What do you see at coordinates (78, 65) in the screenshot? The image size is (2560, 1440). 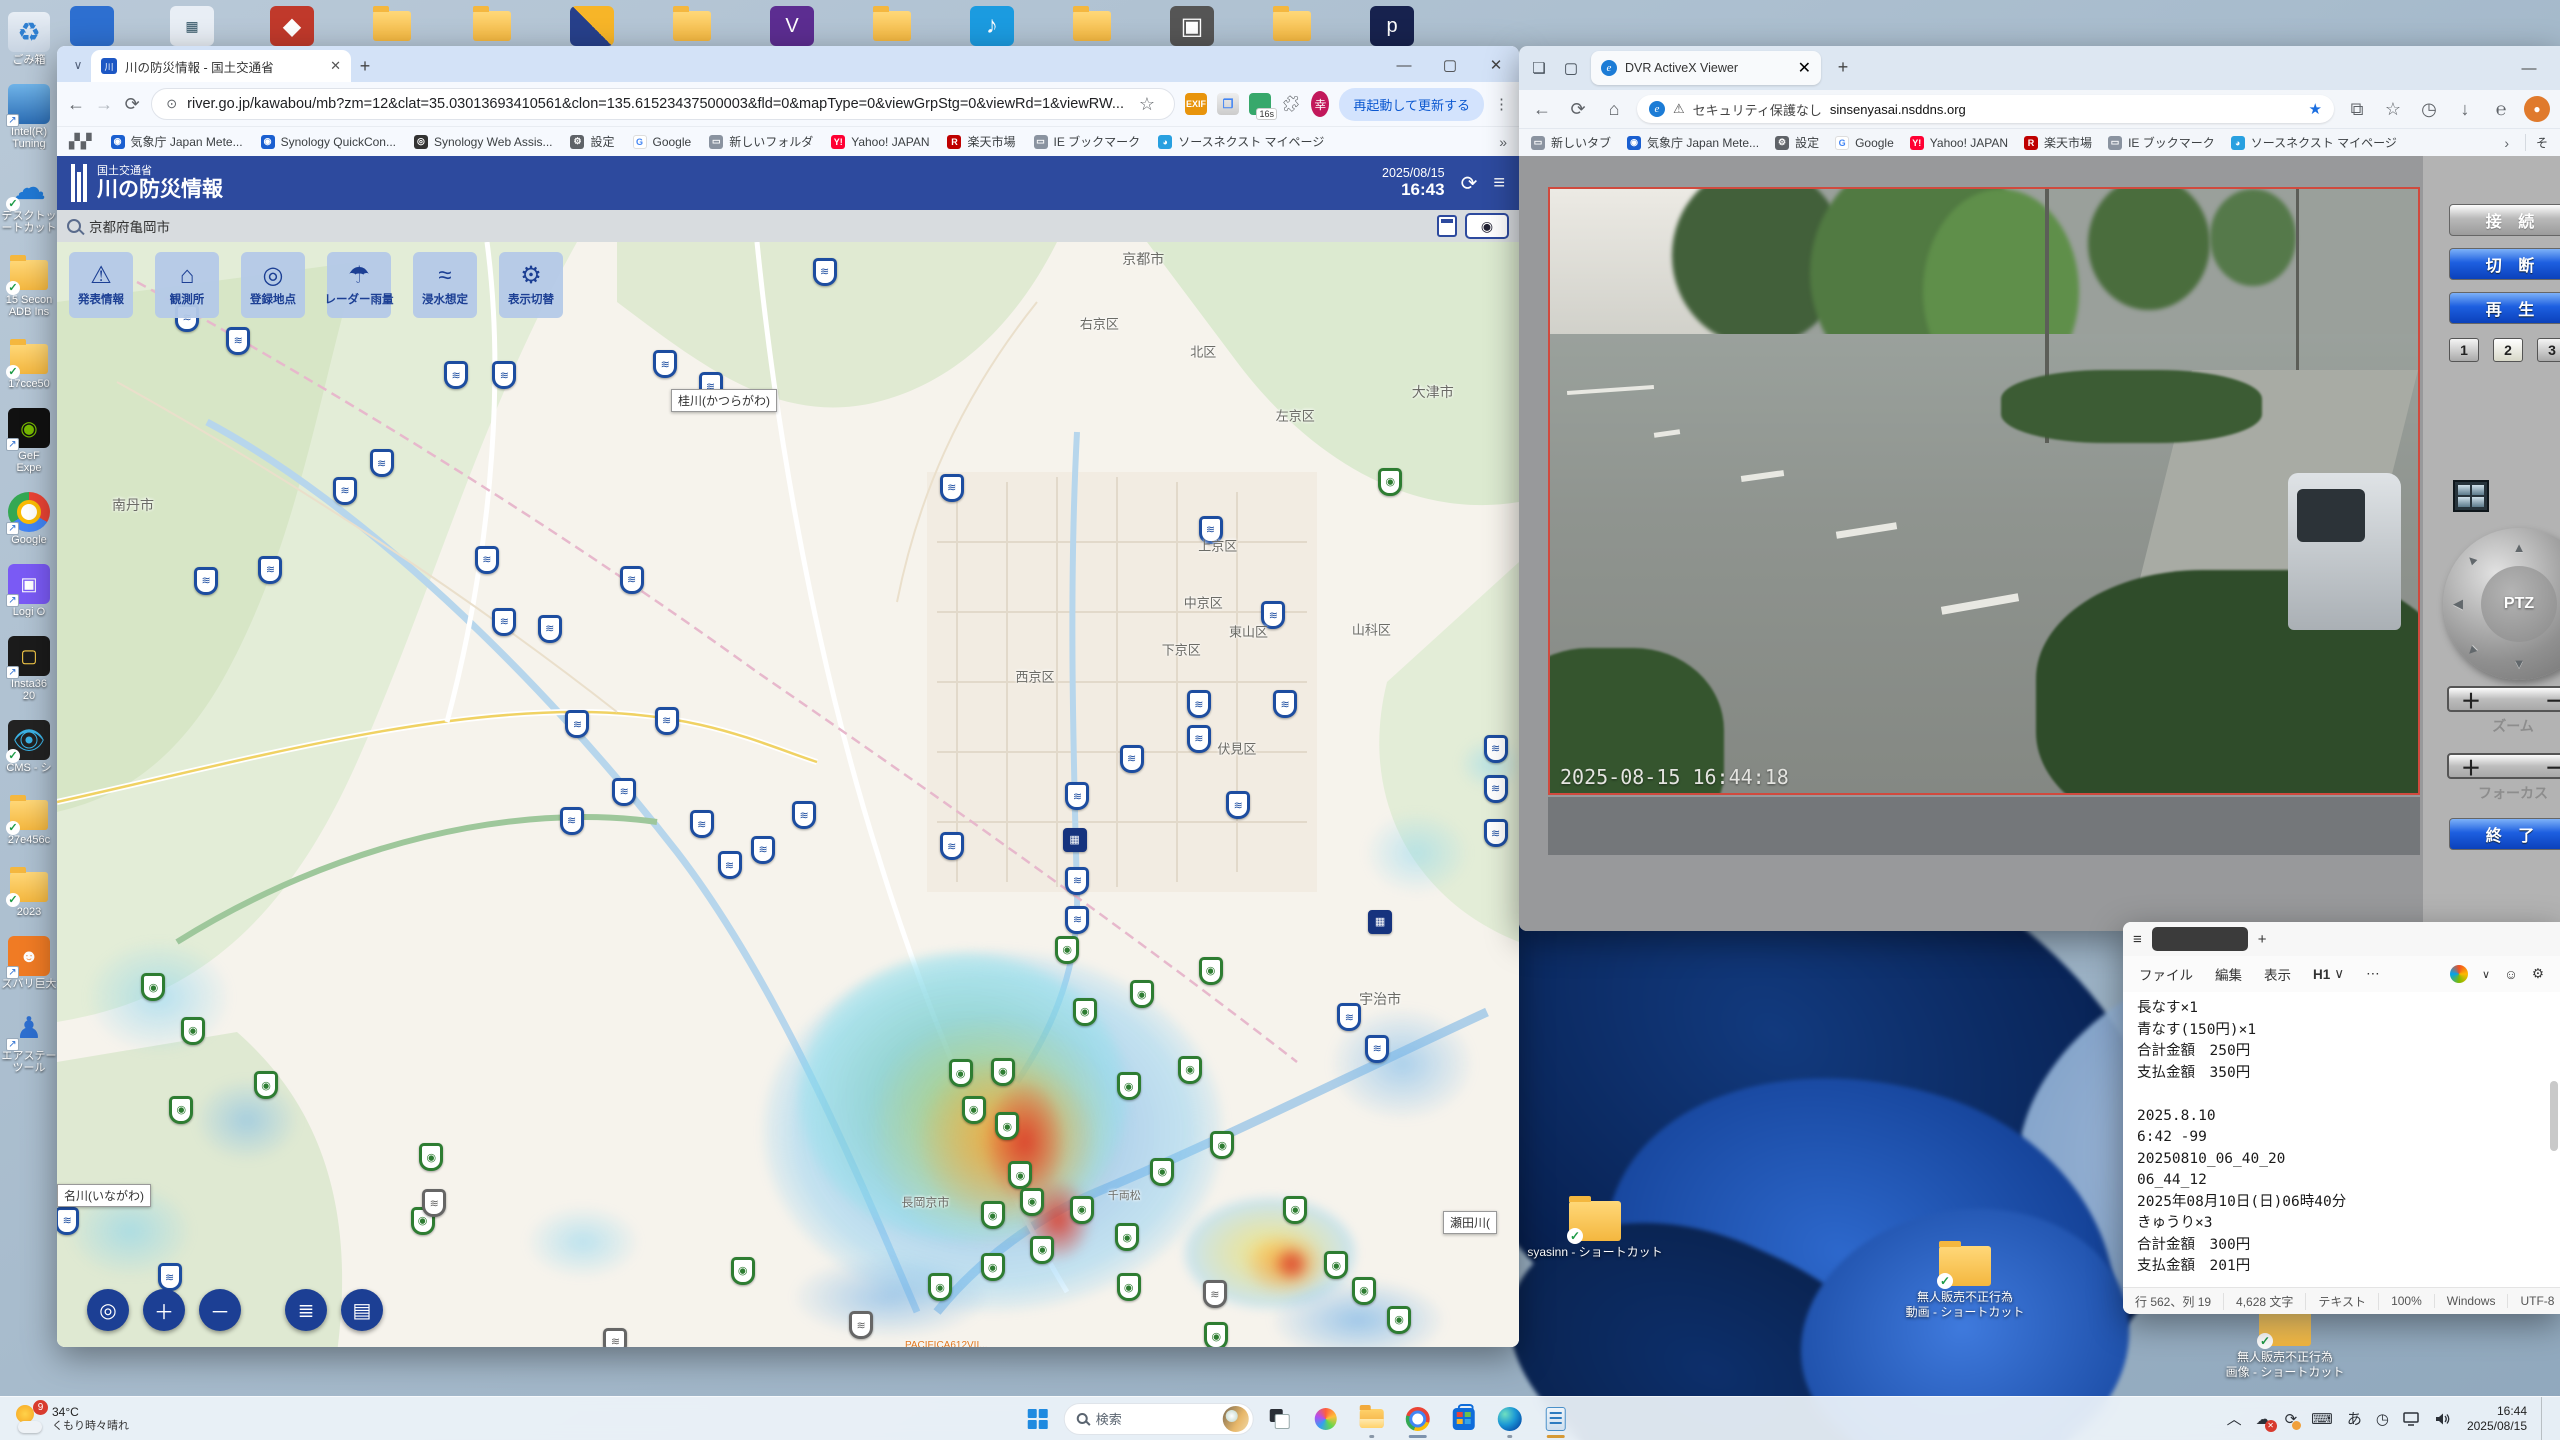 I see `tab-search-icon: ∨` at bounding box center [78, 65].